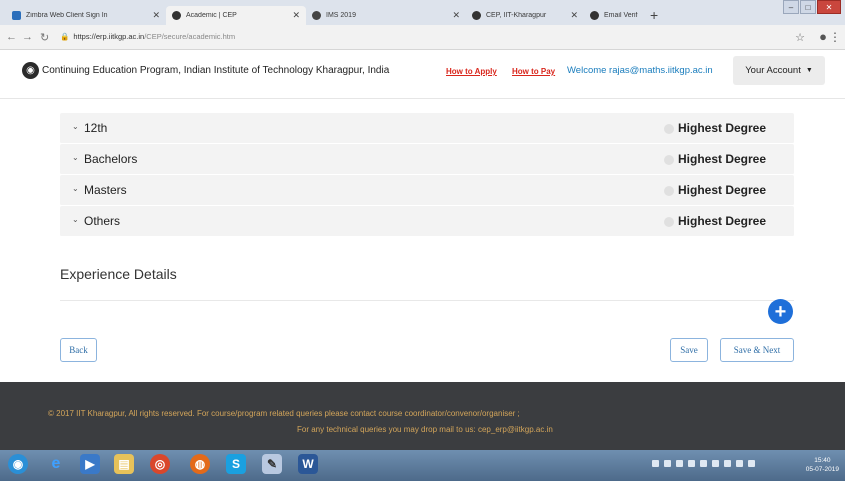 The width and height of the screenshot is (845, 481). I want to click on word-icon: W, so click(308, 464).